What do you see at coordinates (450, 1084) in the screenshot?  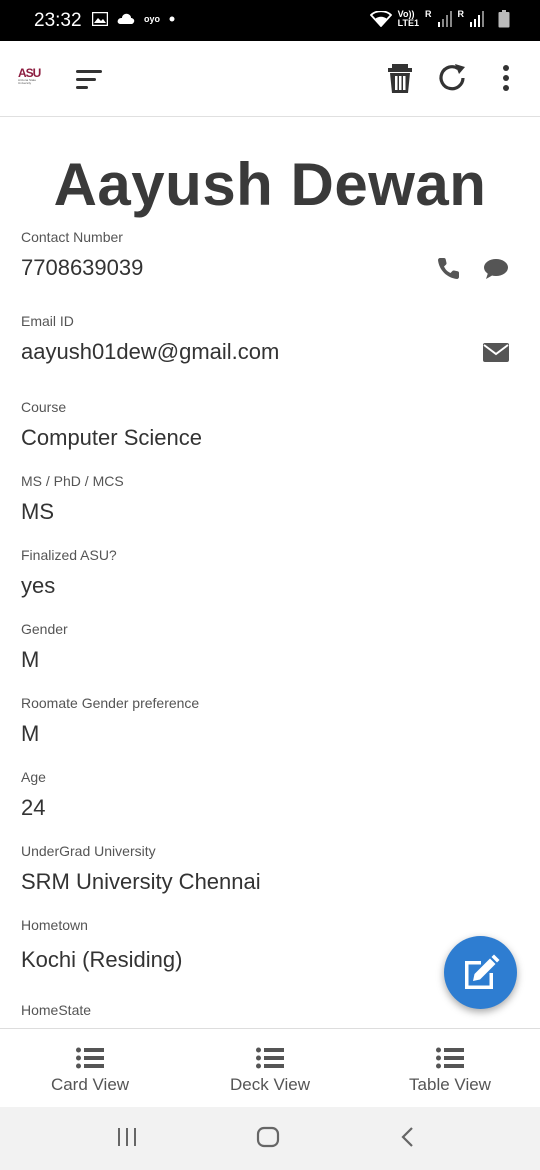 I see `nav-label: Table View` at bounding box center [450, 1084].